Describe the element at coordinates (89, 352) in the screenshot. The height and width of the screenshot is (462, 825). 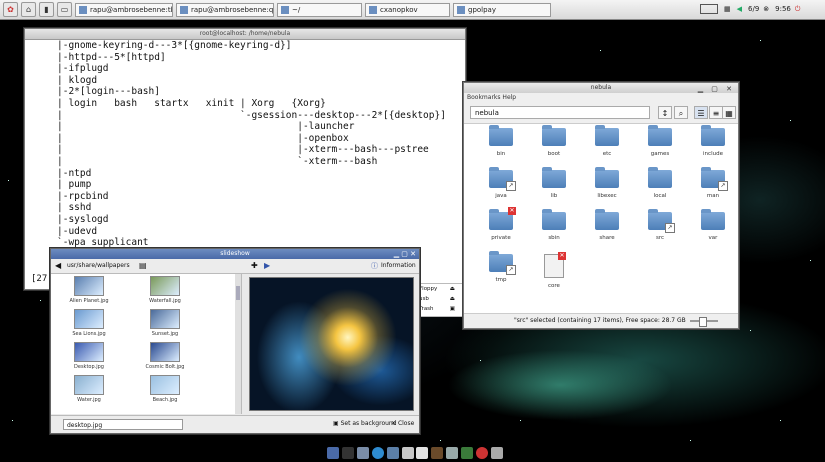
I see `thumbnail-image` at that location.